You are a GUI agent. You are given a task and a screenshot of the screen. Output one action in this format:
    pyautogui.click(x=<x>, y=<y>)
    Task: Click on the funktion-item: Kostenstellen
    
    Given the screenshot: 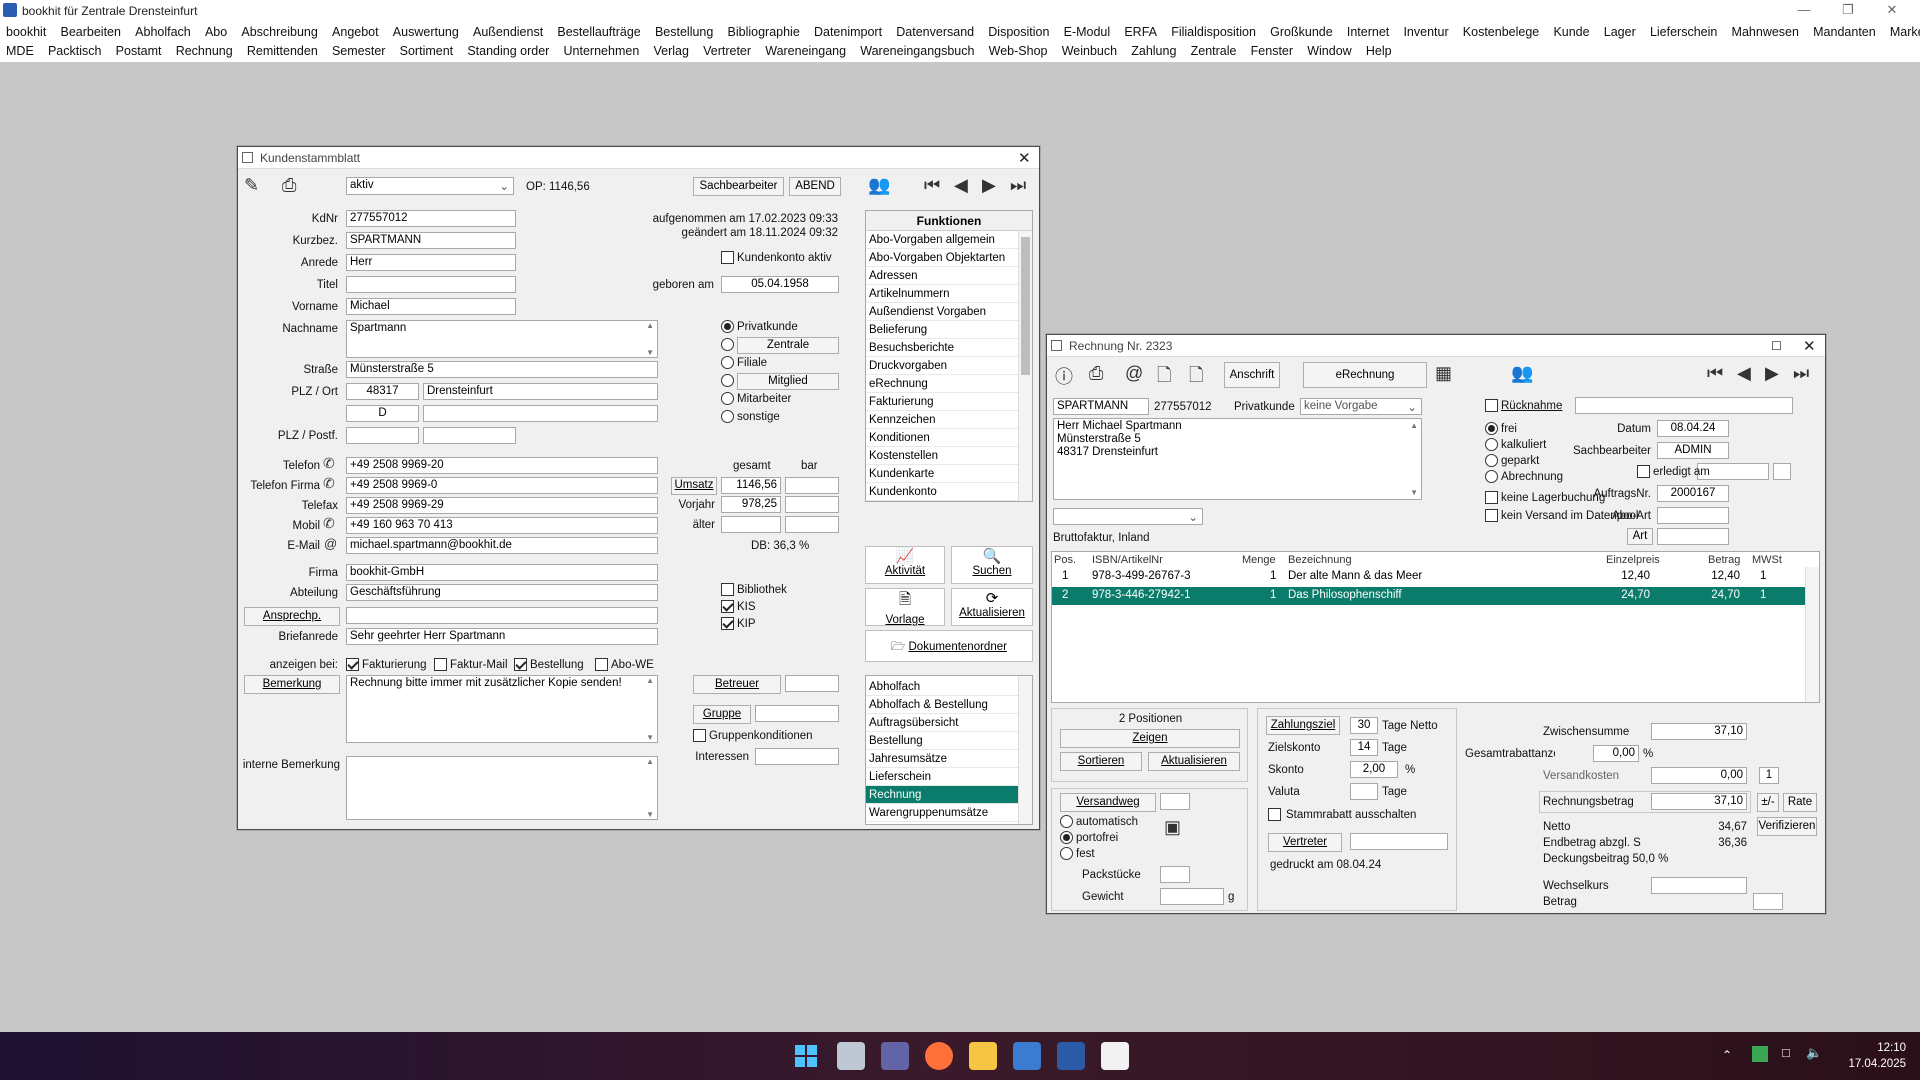 What is the action you would take?
    pyautogui.click(x=942, y=456)
    